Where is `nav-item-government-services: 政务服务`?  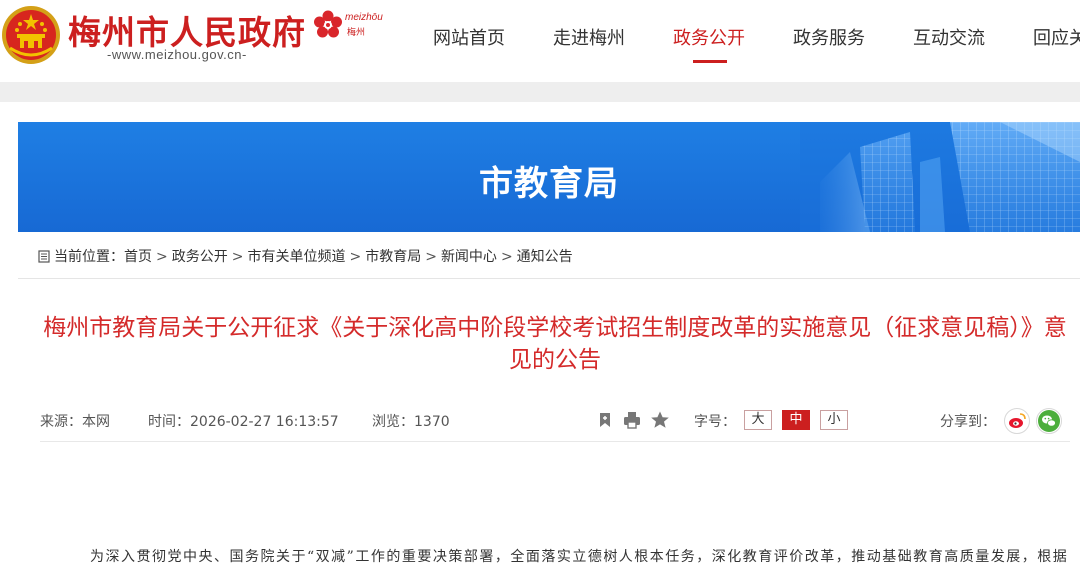
nav-item-government-services: 政务服务 is located at coordinates (829, 37).